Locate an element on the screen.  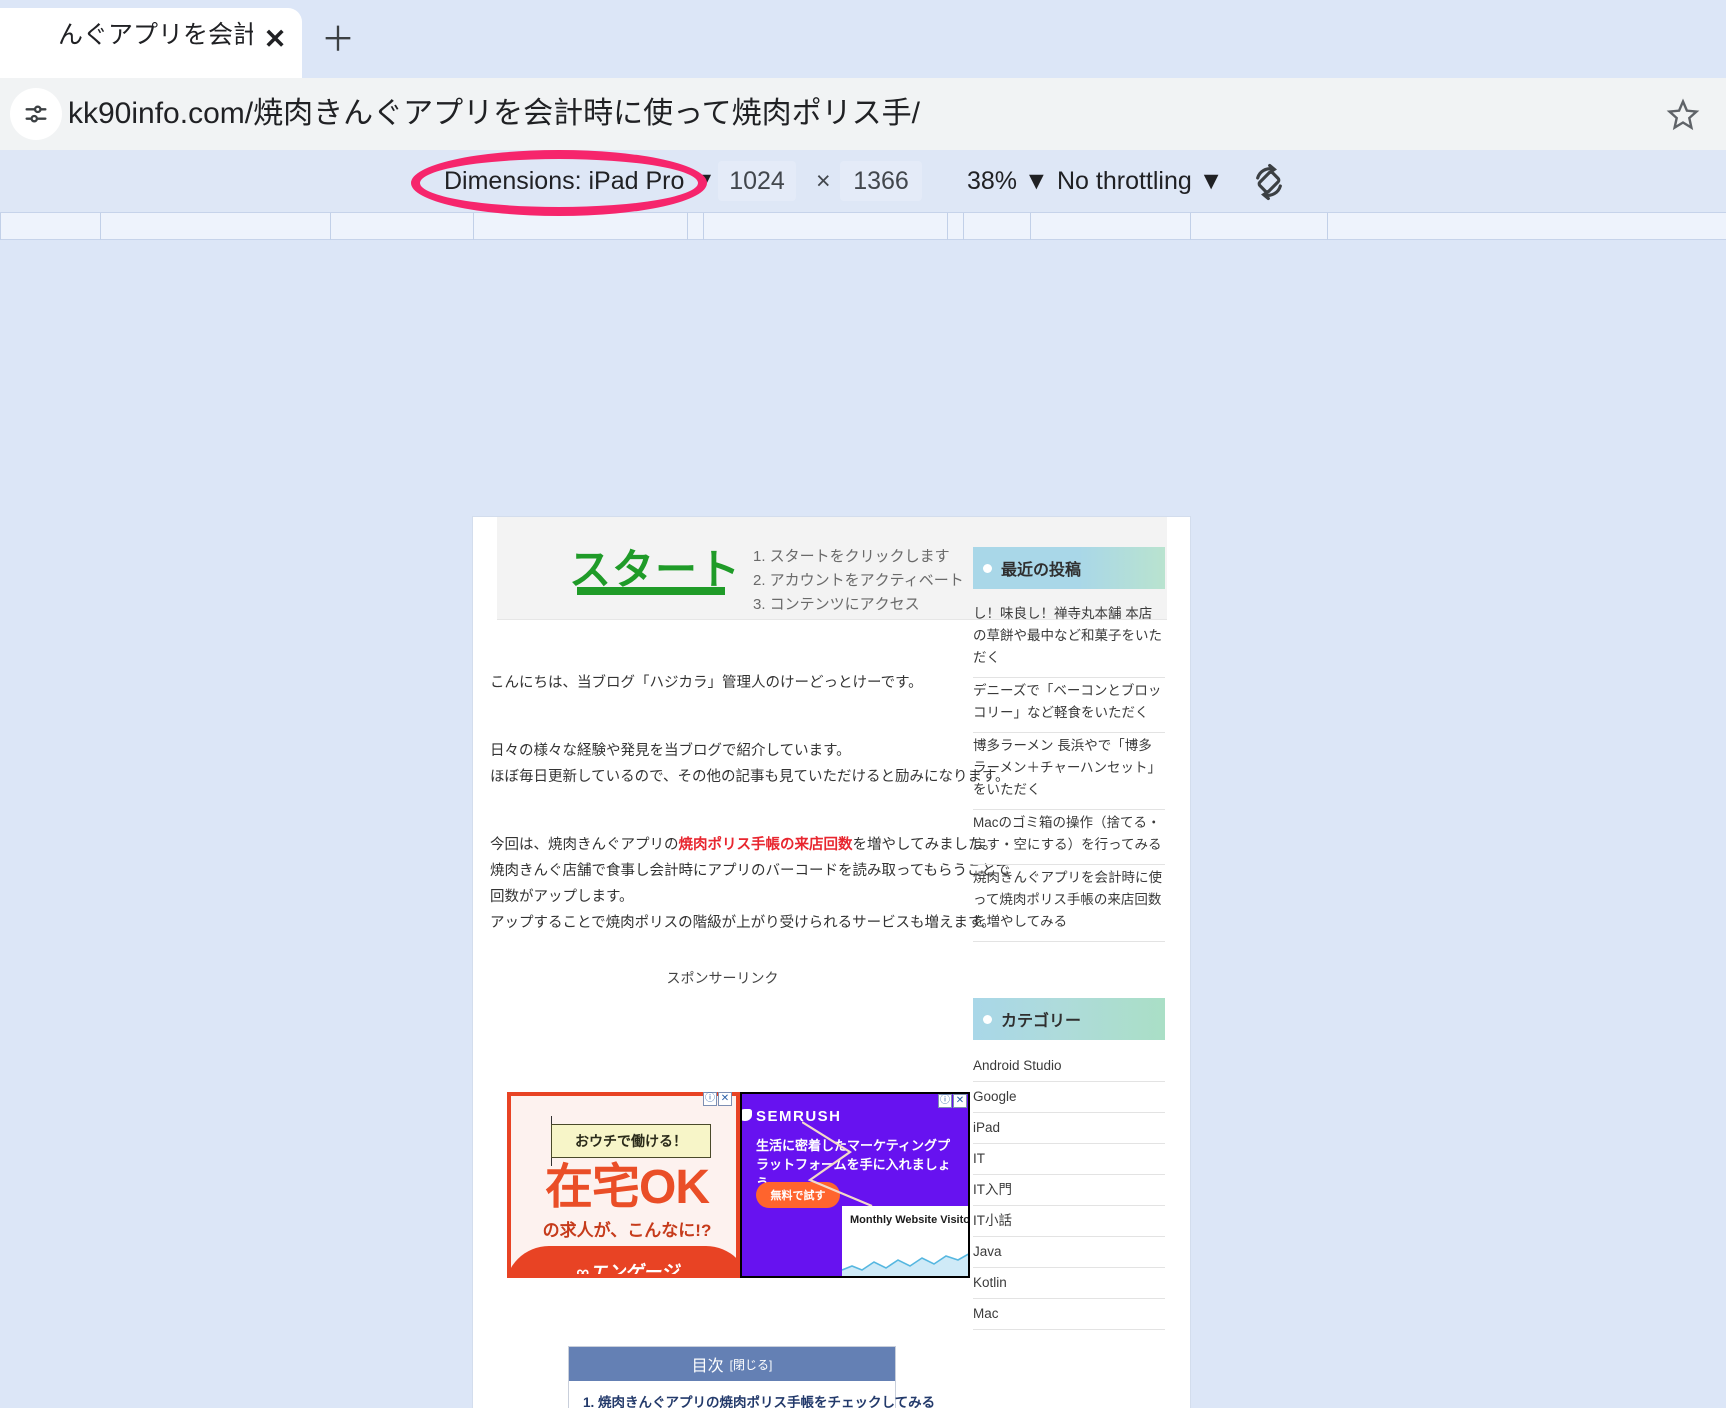
list-item: Mac is located at coordinates (1069, 1314).